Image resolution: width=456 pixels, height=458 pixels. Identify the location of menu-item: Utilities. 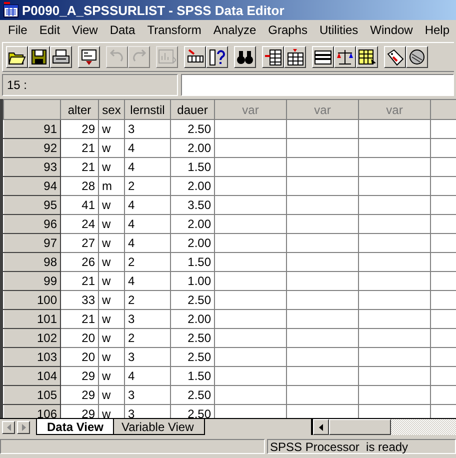
(338, 30).